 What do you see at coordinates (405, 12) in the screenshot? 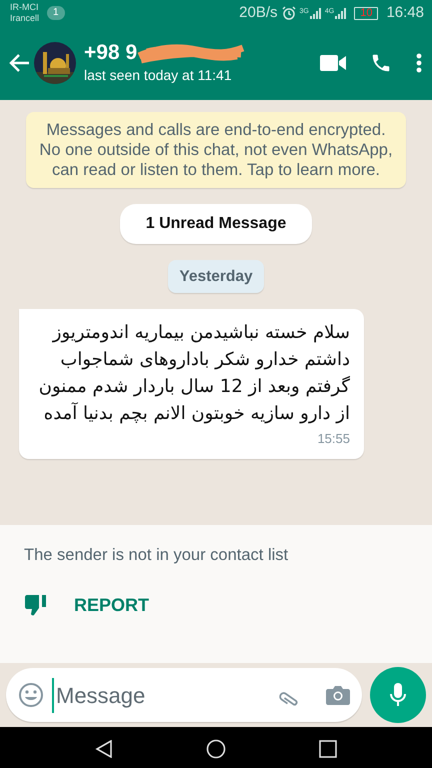
I see `clock: 16:48` at bounding box center [405, 12].